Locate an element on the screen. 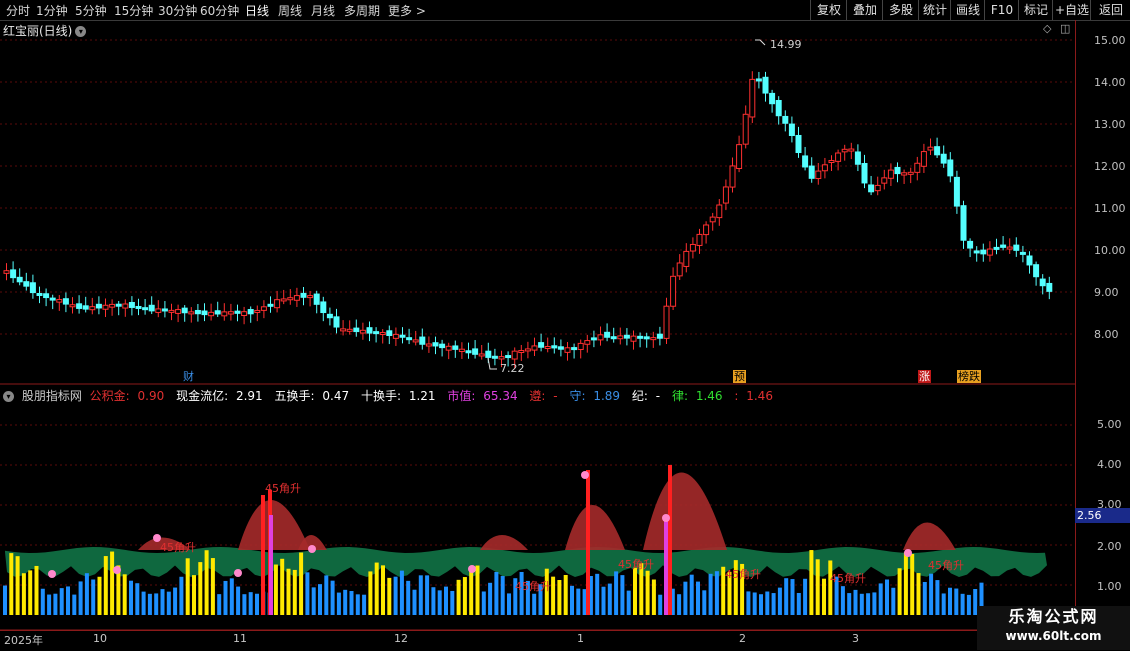 The width and height of the screenshot is (1130, 651). add-watchlist-button: +自选 is located at coordinates (1071, 10).